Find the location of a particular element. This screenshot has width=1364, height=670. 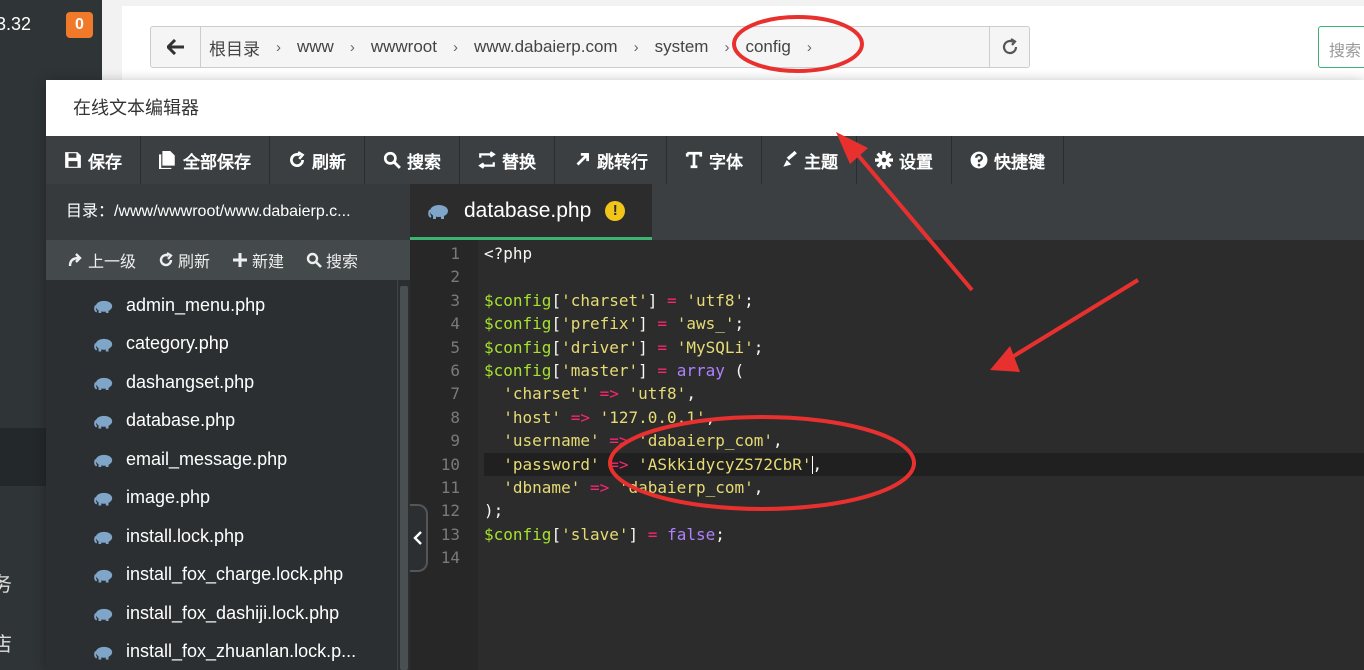

code-token: 'host' is located at coordinates (532, 417).